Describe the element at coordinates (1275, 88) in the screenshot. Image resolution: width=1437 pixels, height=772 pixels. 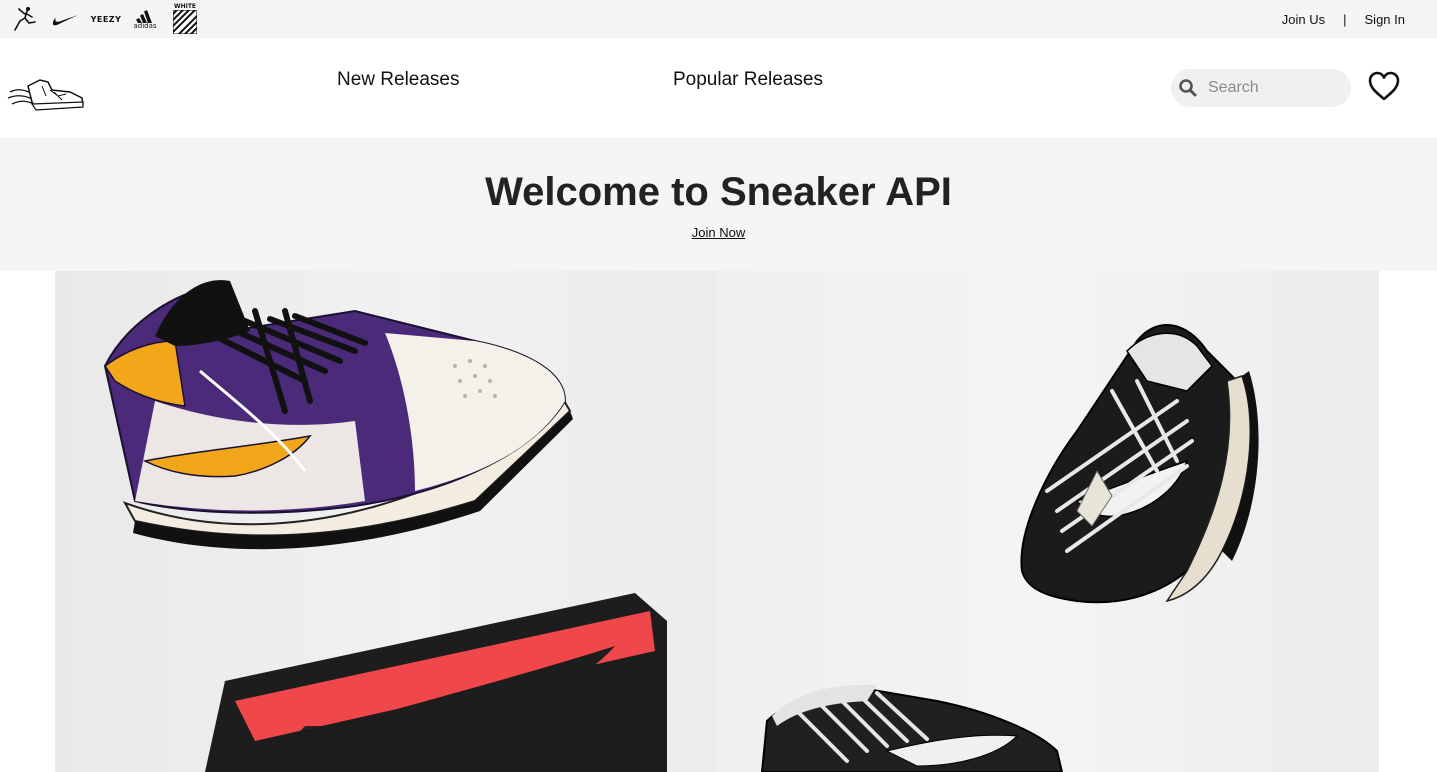
I see `search-input` at that location.